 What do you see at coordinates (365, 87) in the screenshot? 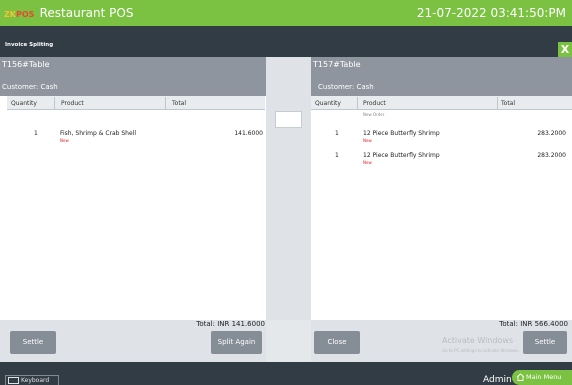
I see `right-customer-value: Cash` at bounding box center [365, 87].